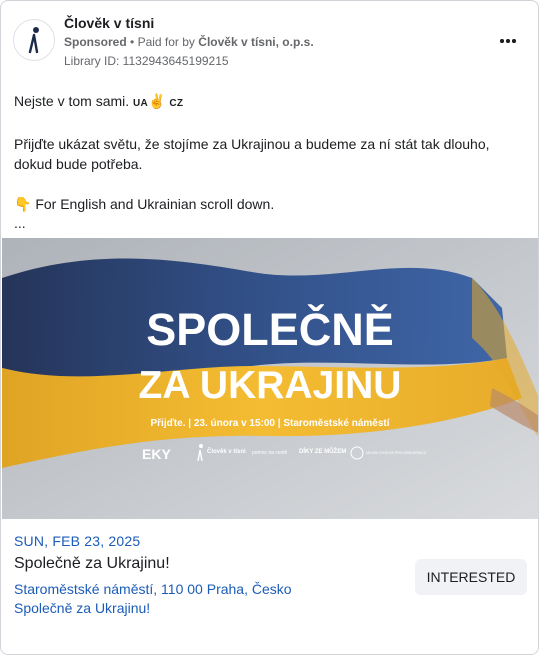 The height and width of the screenshot is (655, 539). I want to click on logo-clovek-text: Člověk v tísni, so click(226, 451).